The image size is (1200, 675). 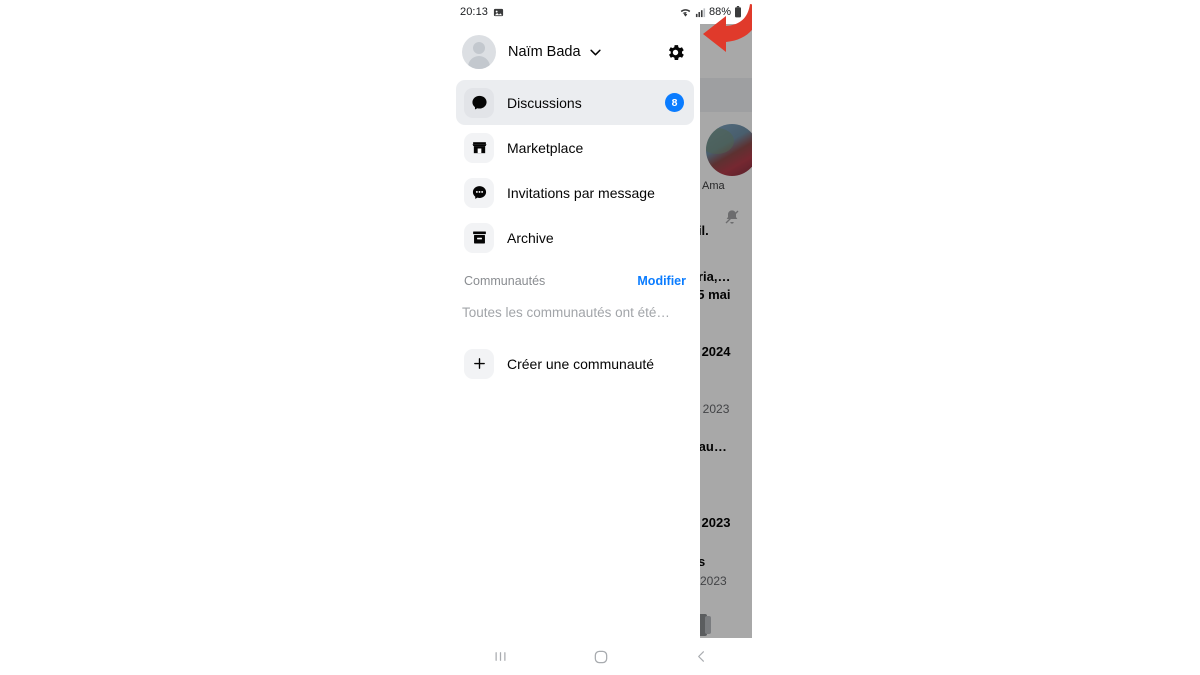 What do you see at coordinates (479, 192) in the screenshot?
I see `message-request-icon` at bounding box center [479, 192].